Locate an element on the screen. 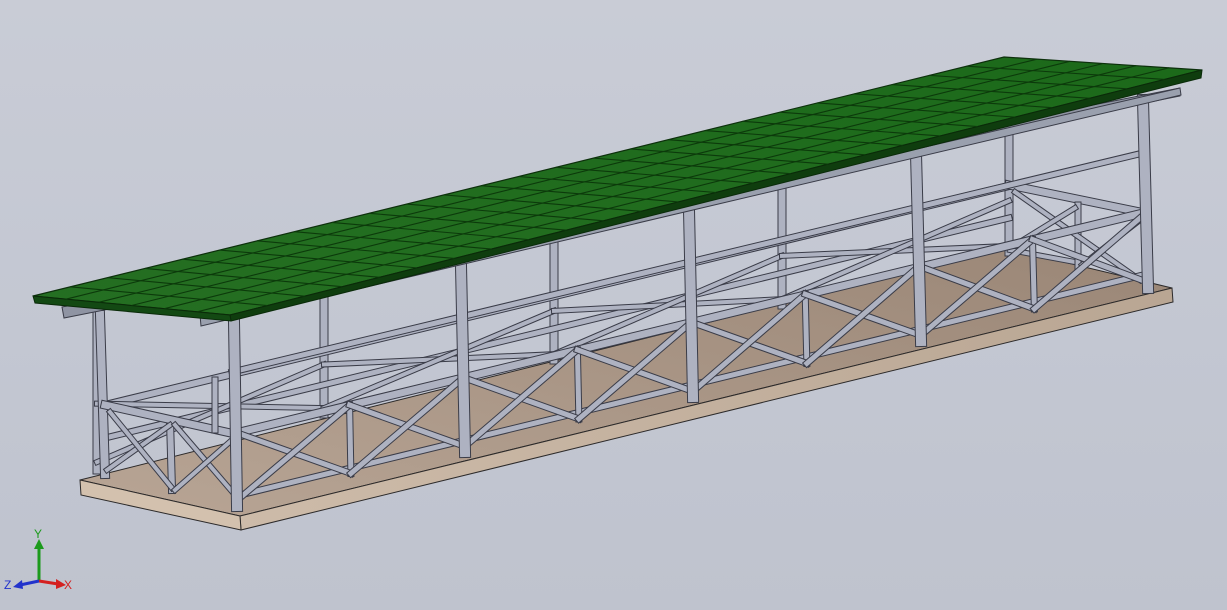 The height and width of the screenshot is (610, 1227). y-axis-arrow is located at coordinates (39, 560).